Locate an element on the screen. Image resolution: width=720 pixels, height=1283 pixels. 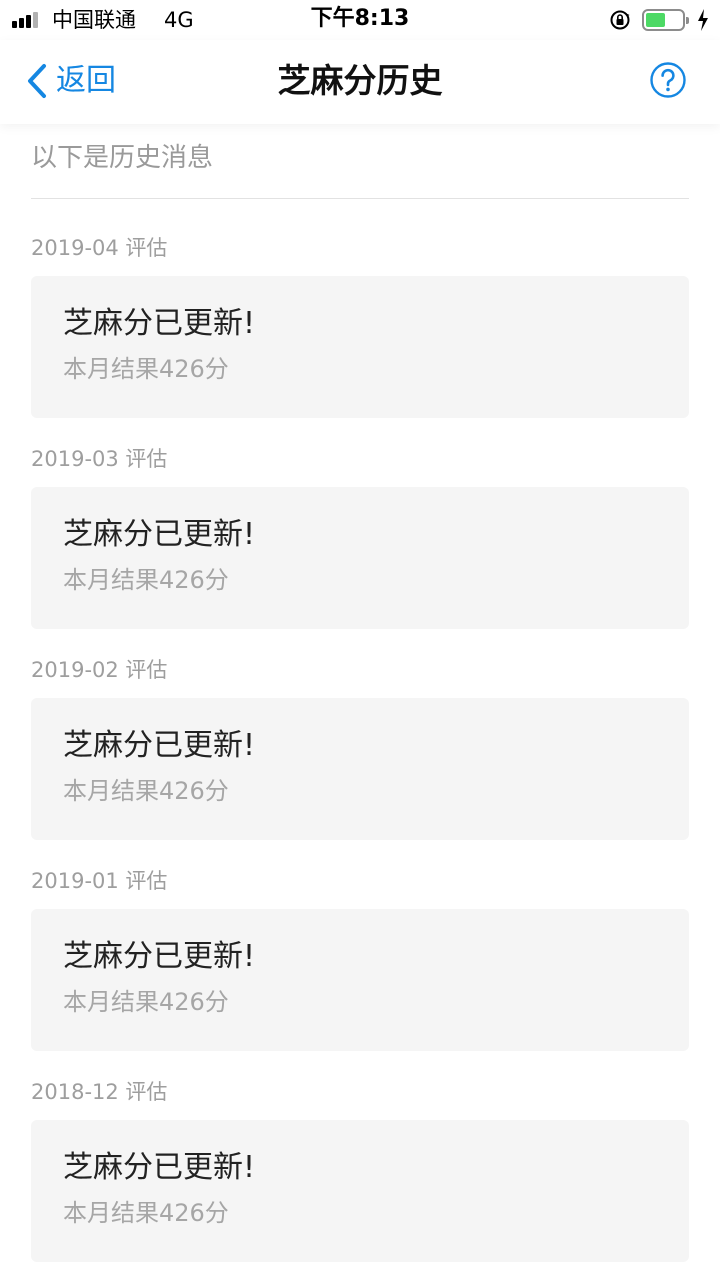
month-label: 2019-03 评估 is located at coordinates (99, 459).